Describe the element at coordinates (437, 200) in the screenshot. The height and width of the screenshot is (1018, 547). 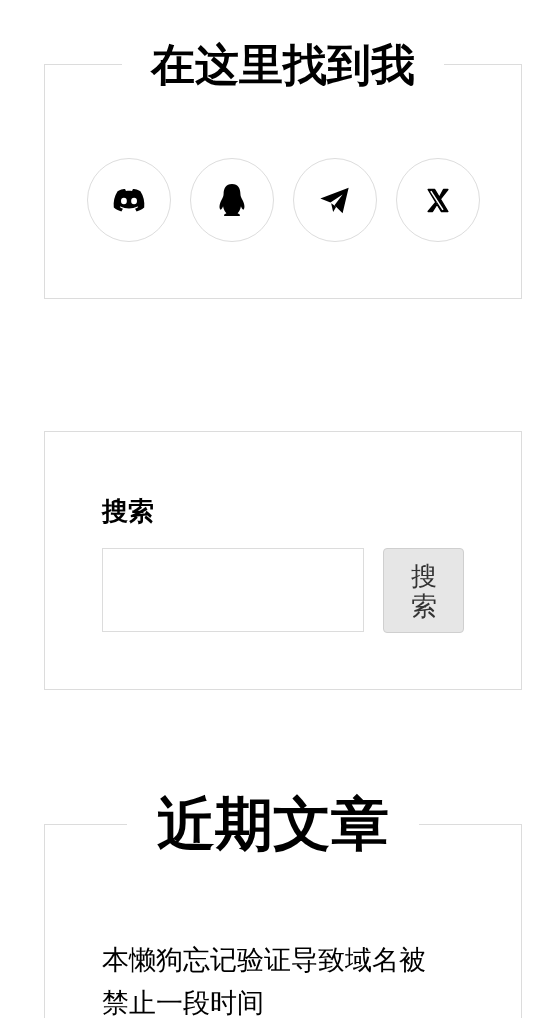
I see `x-icon` at that location.